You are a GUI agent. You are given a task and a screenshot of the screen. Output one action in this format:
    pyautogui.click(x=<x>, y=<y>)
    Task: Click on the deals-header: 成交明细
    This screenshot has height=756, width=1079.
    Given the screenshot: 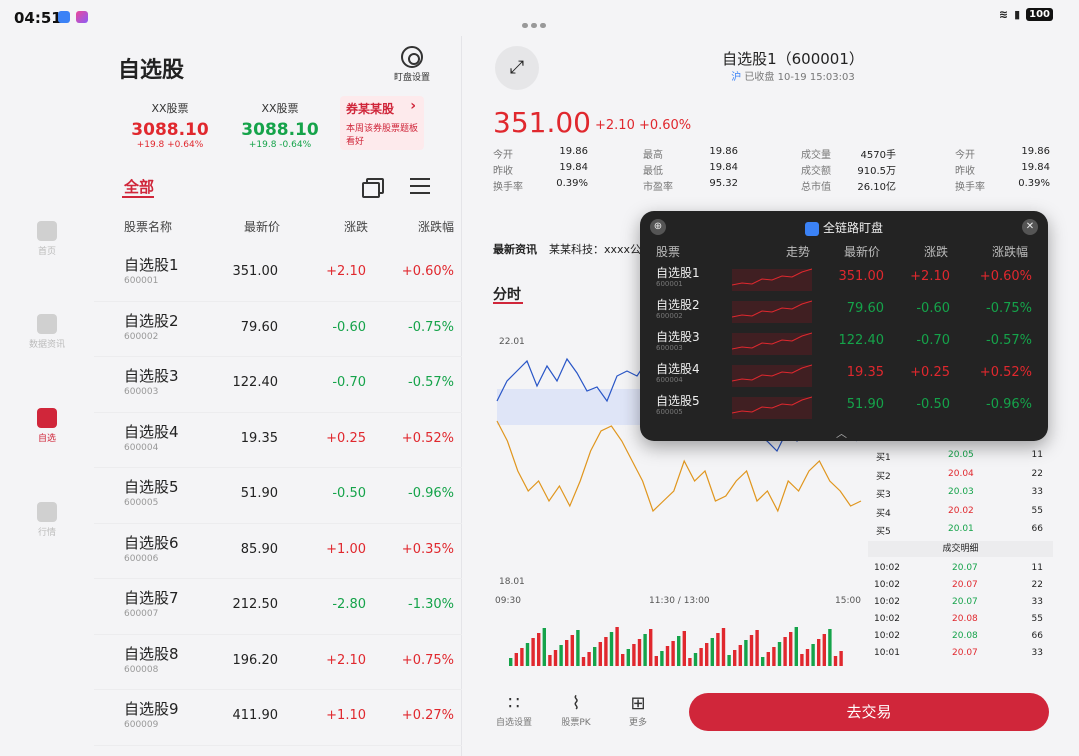 What is the action you would take?
    pyautogui.click(x=960, y=548)
    